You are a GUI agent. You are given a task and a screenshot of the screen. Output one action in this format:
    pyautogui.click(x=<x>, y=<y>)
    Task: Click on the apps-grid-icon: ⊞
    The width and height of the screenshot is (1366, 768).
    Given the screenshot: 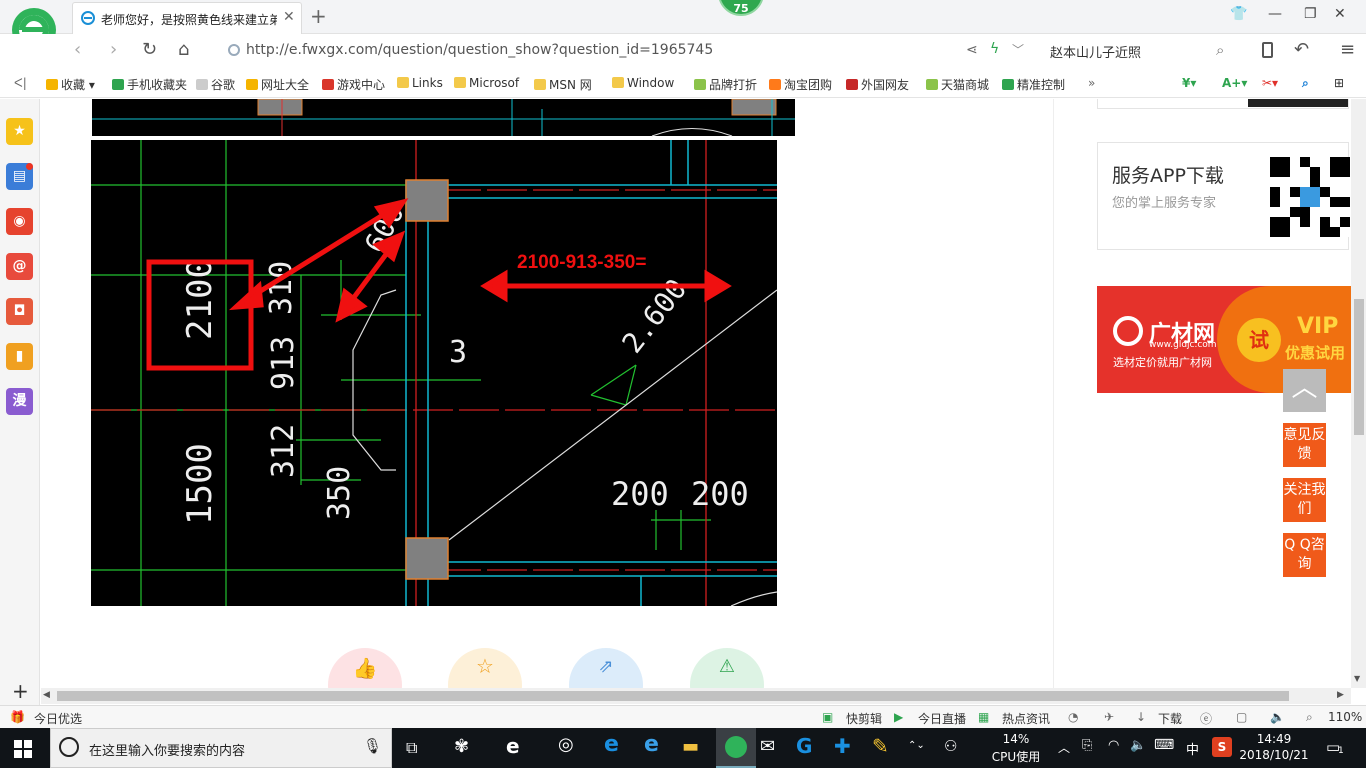 What is the action you would take?
    pyautogui.click(x=1339, y=83)
    